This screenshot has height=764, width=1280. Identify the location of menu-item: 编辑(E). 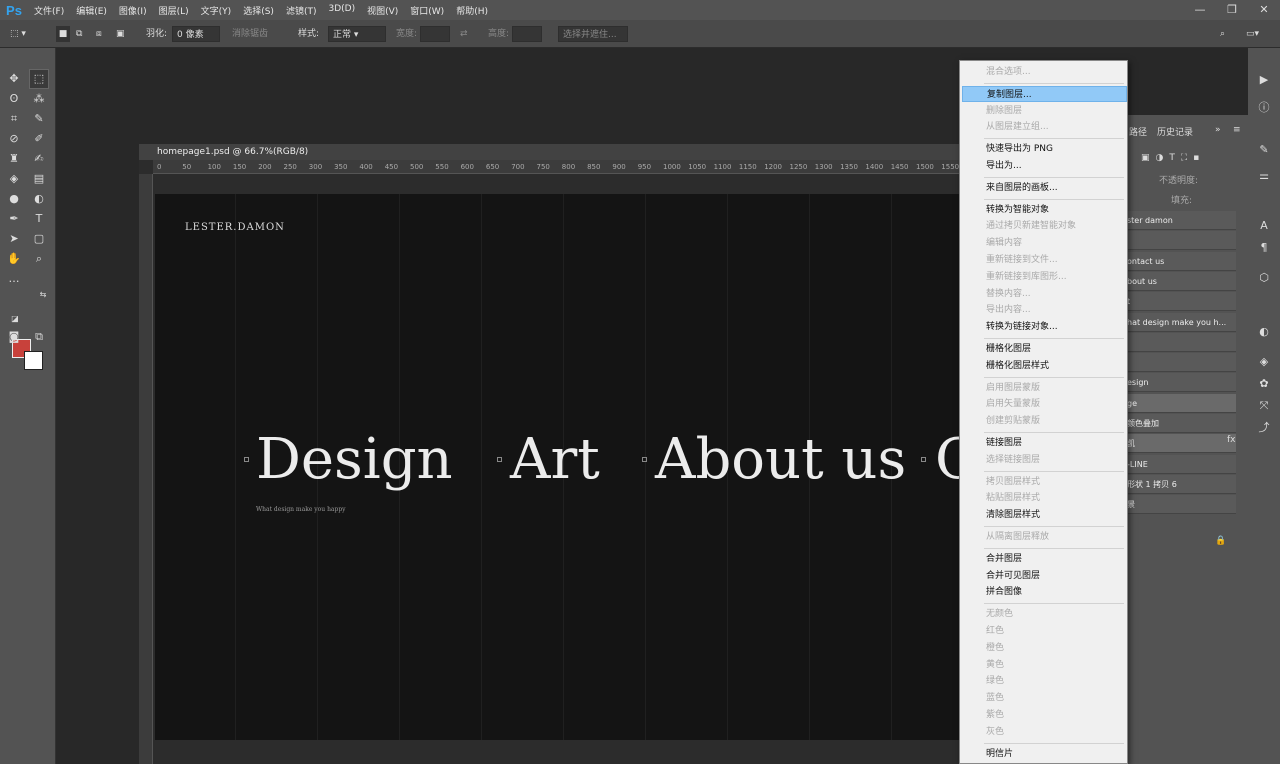
(91, 10).